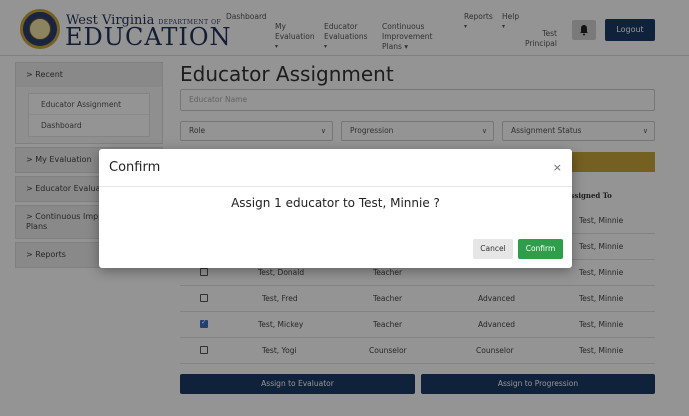 This screenshot has height=416, width=689. What do you see at coordinates (135, 167) in the screenshot?
I see `dialog-title: Confirm` at bounding box center [135, 167].